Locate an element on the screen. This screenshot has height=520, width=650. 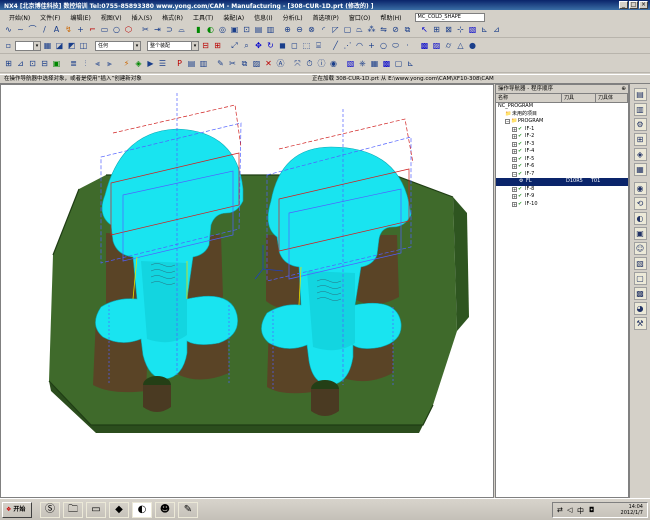
taskbar-app-folder-icon: 🗀 is located at coordinates (73, 510).